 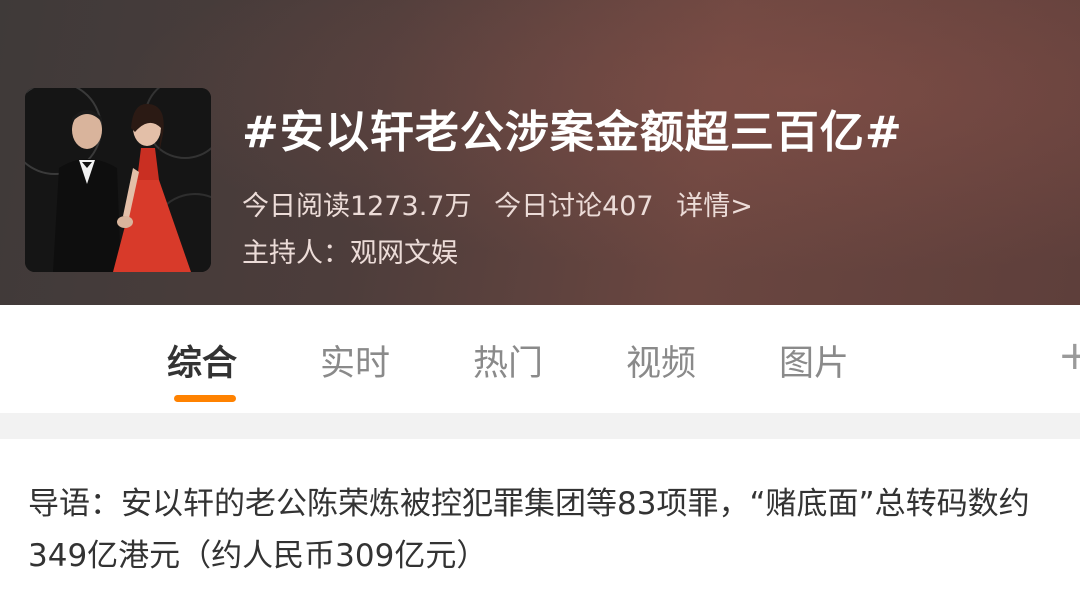 I want to click on tab-realtime: 实时, so click(x=355, y=360).